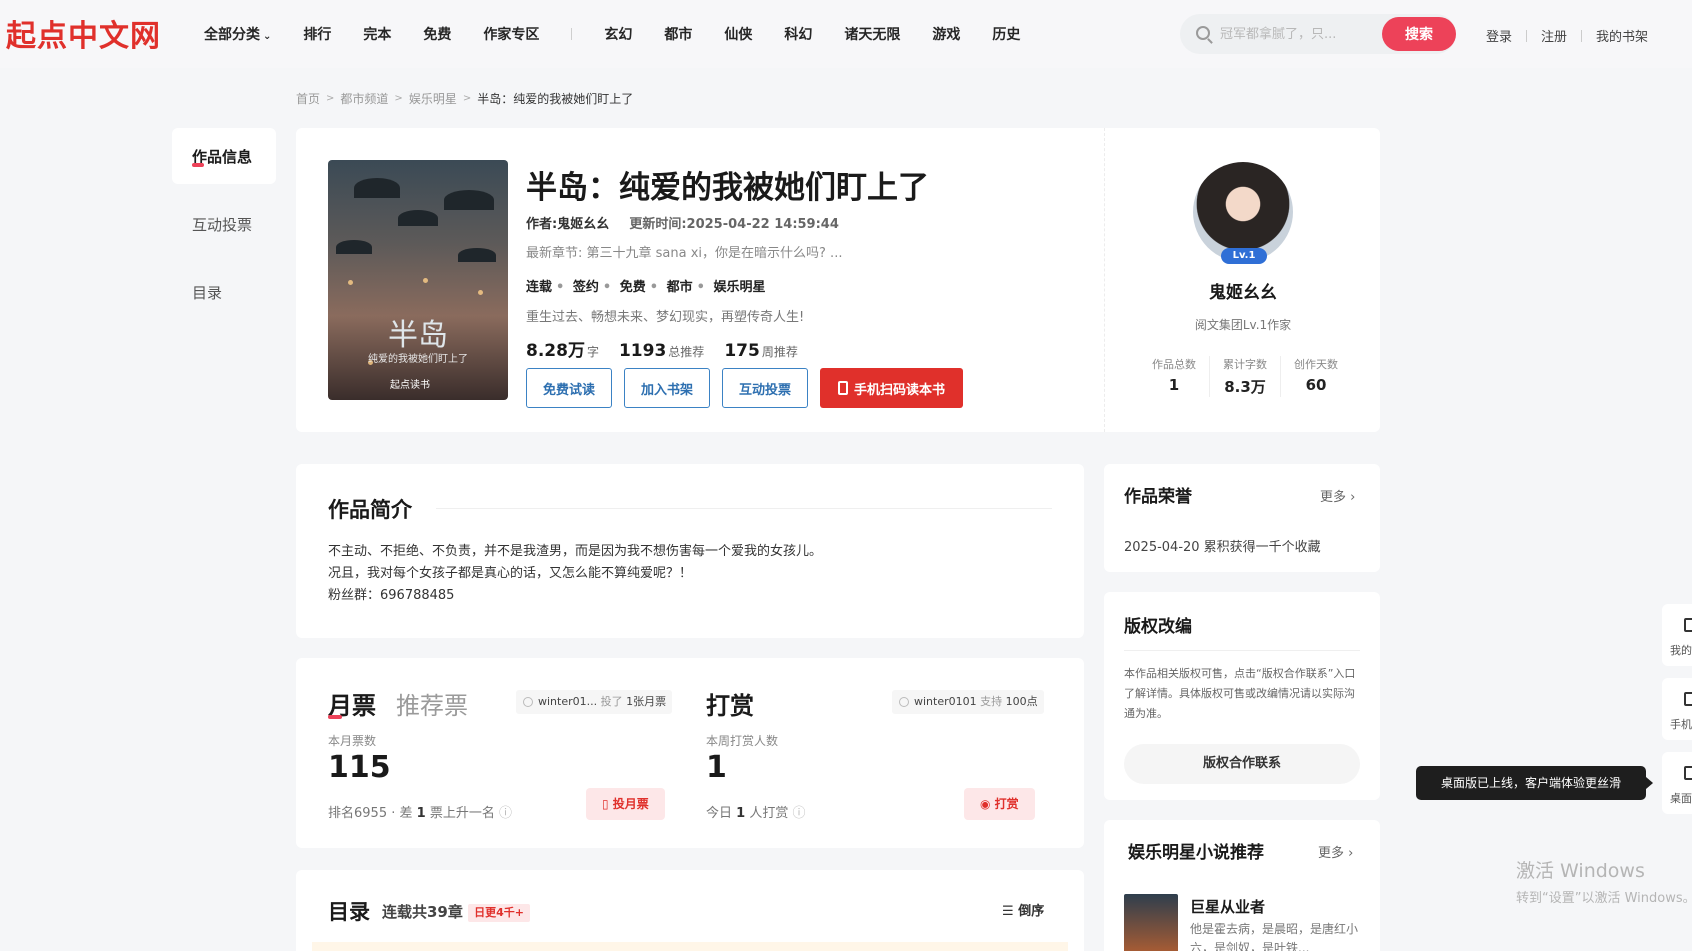  Describe the element at coordinates (1174, 376) in the screenshot. I see `author-stat-works: 作品总数 1` at that location.